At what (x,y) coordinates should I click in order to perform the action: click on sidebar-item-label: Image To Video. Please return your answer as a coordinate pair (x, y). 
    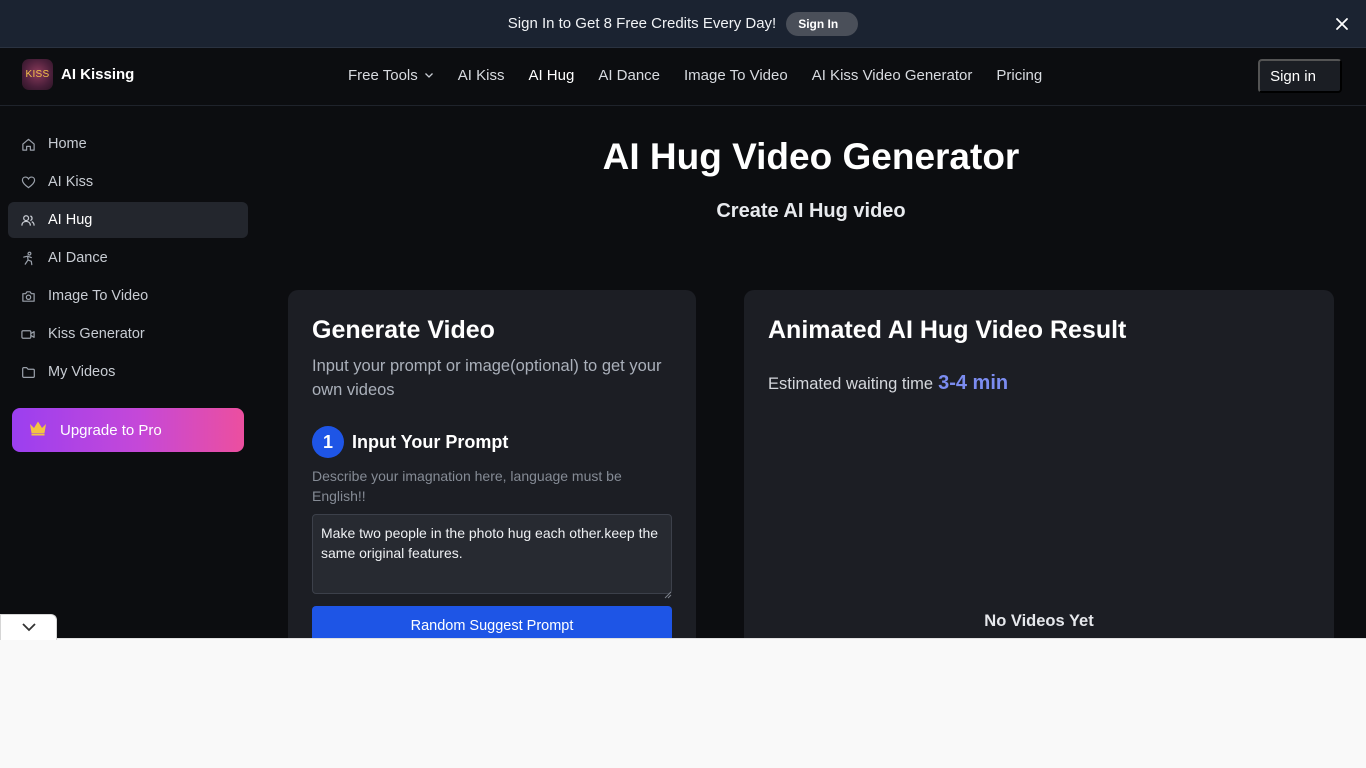
    Looking at the image, I should click on (98, 296).